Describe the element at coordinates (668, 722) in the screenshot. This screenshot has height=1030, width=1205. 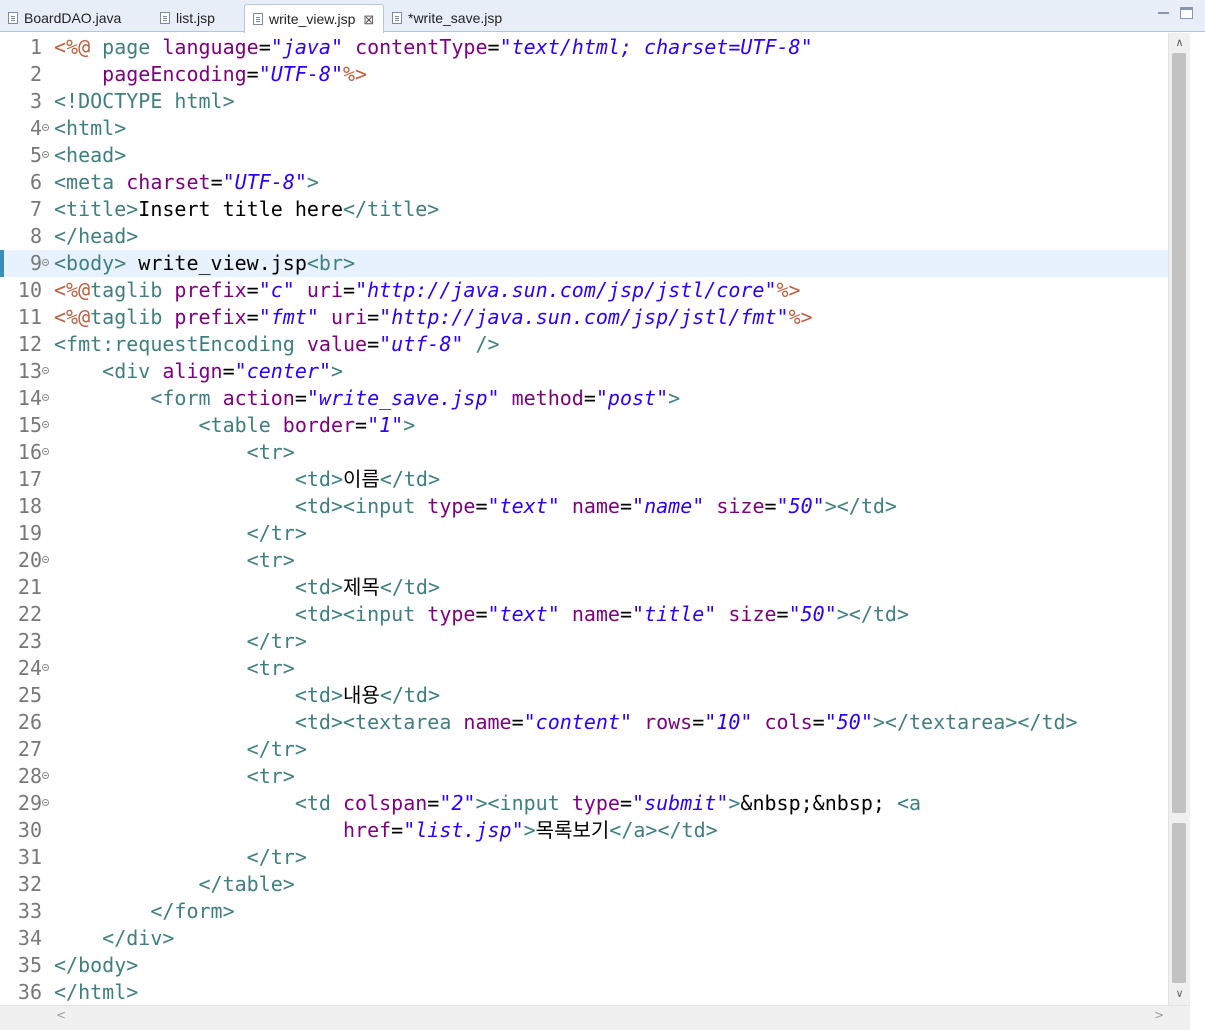
I see `code-token-attr: rows` at that location.